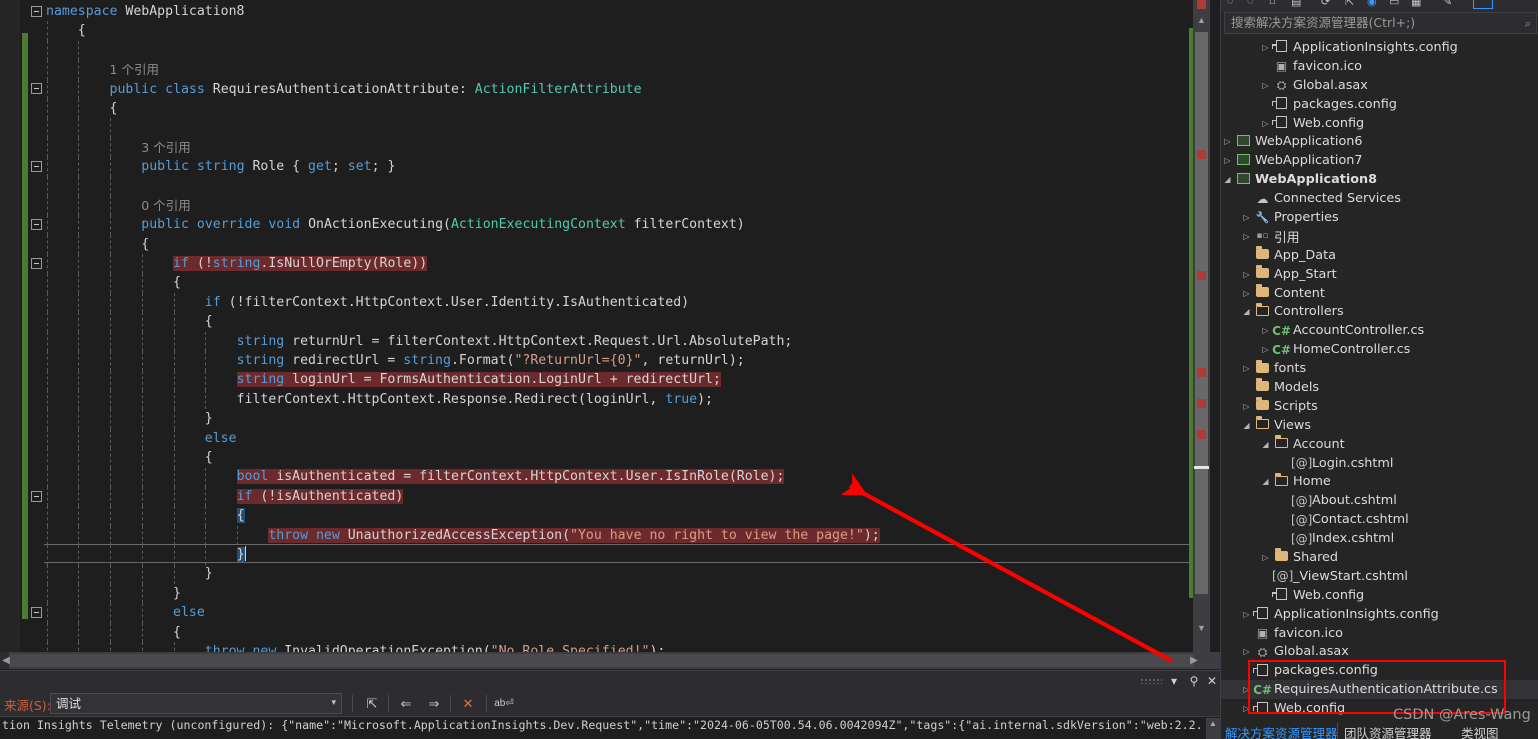 The height and width of the screenshot is (739, 1538). I want to click on tree-item: [@] Contact.cshtml, so click(1379, 519).